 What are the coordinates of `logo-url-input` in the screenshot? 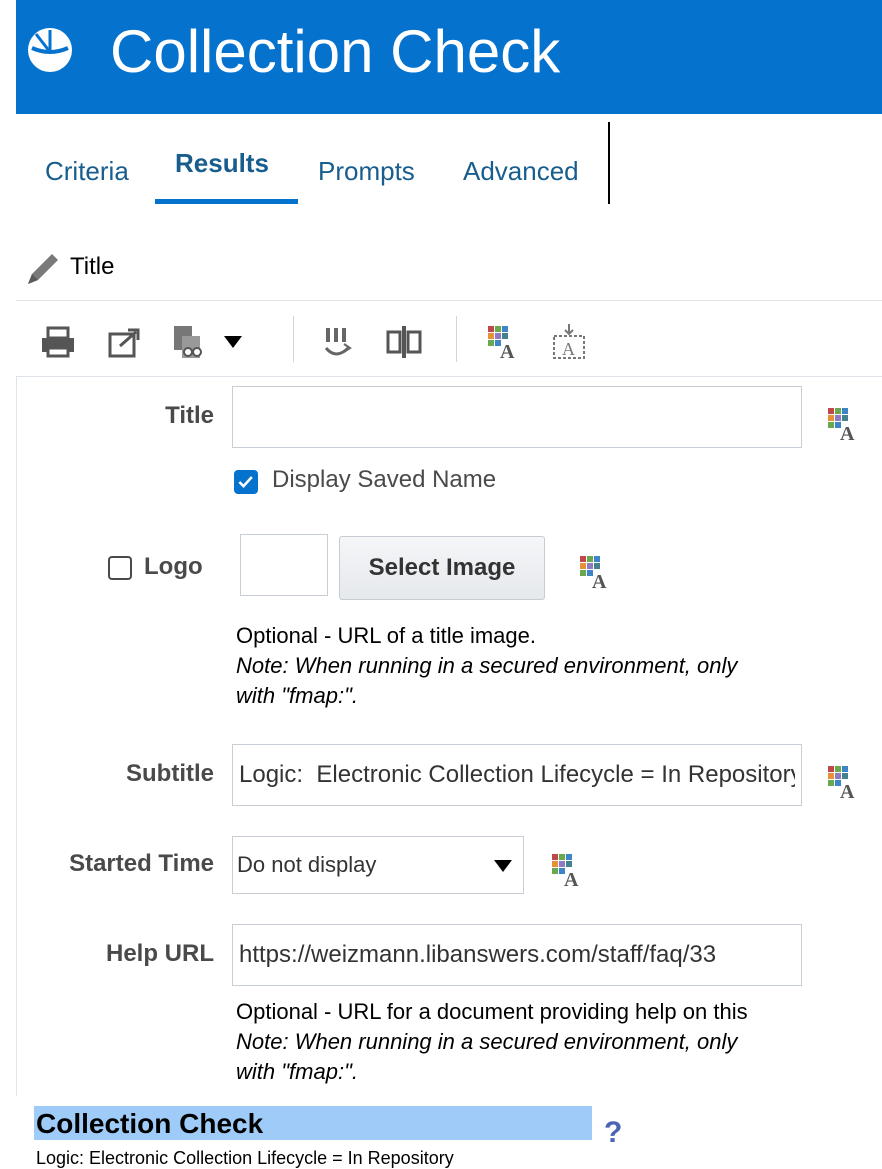 It's located at (284, 565).